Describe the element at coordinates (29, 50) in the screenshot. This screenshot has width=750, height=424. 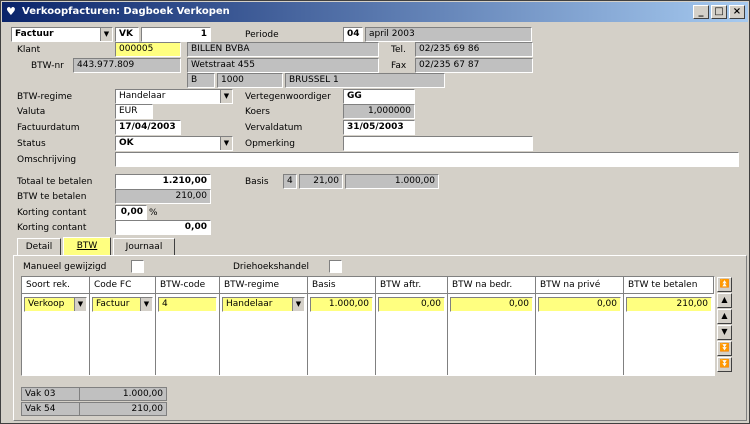
I see `klant-label: Klant` at that location.